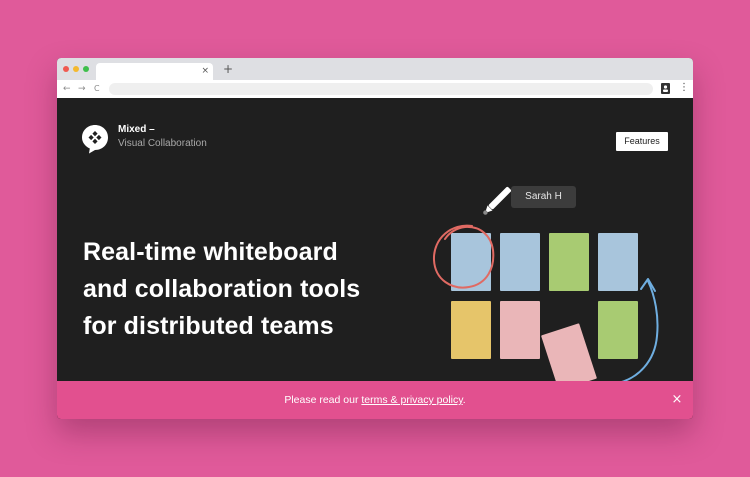 The width and height of the screenshot is (750, 477). I want to click on reload-icon: C, so click(97, 89).